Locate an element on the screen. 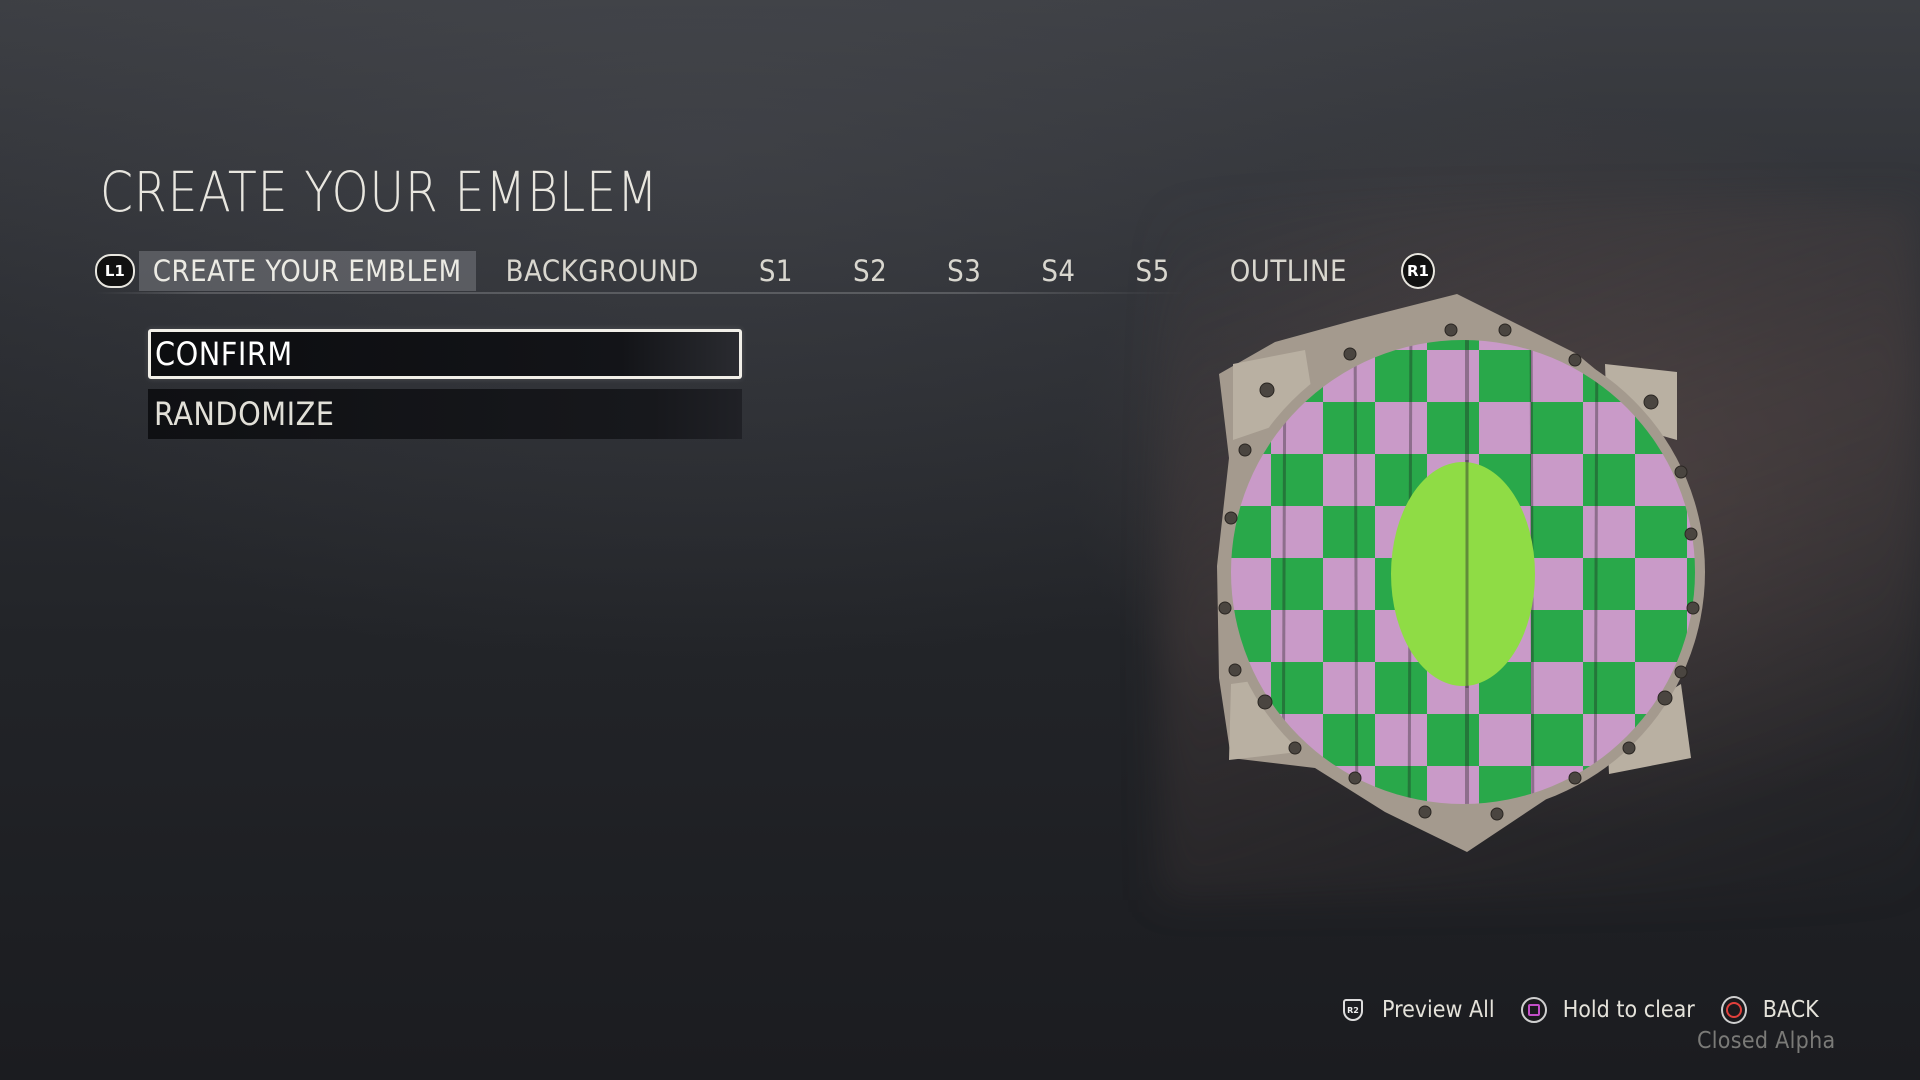 Image resolution: width=1920 pixels, height=1080 pixels. hold-to-clear-label: Hold to clear is located at coordinates (1628, 1010).